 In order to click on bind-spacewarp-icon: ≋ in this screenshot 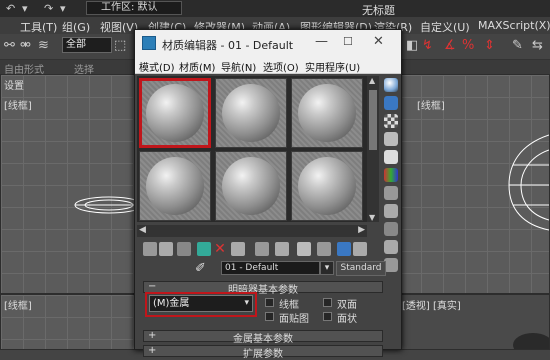, I will do `click(43, 45)`.